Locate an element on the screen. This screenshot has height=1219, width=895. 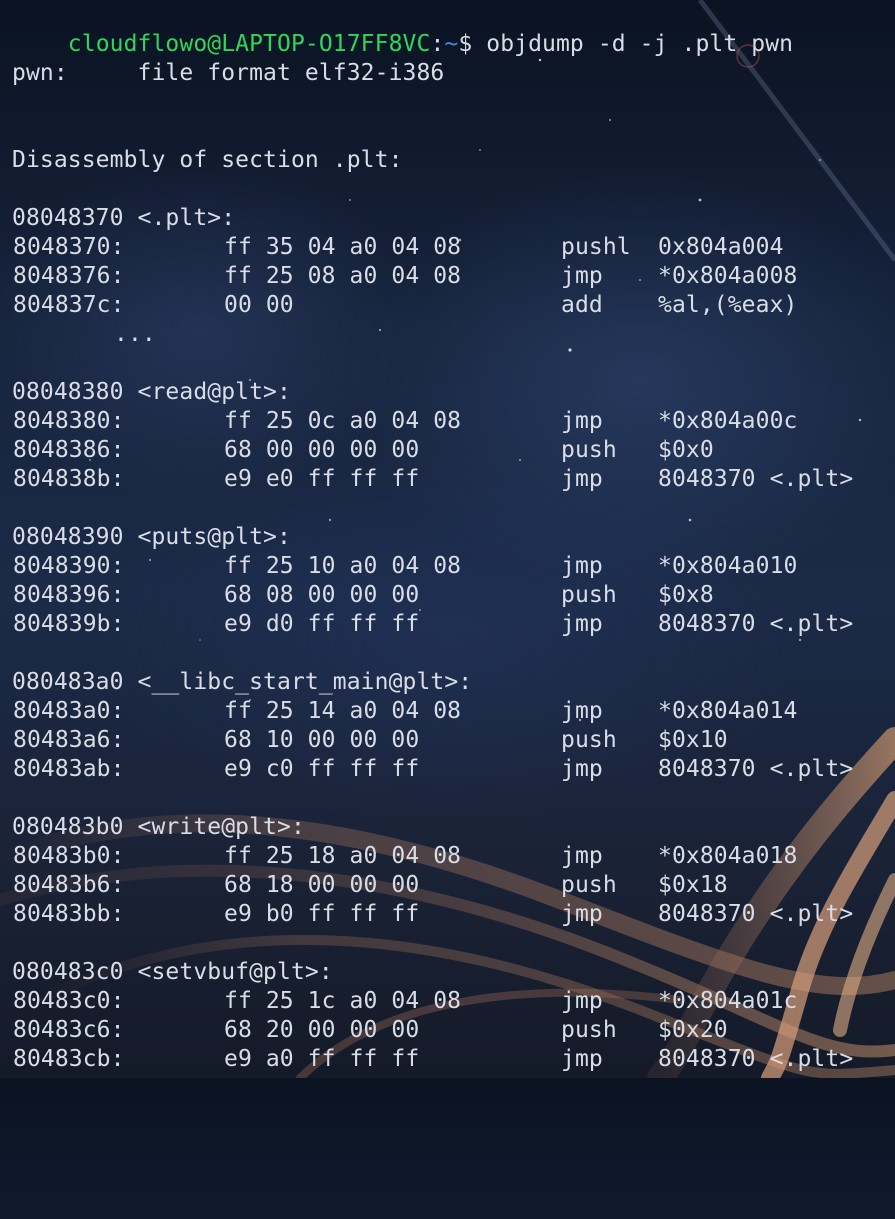
instruction-bytes: e9 d0 ff ff ff is located at coordinates (322, 624).